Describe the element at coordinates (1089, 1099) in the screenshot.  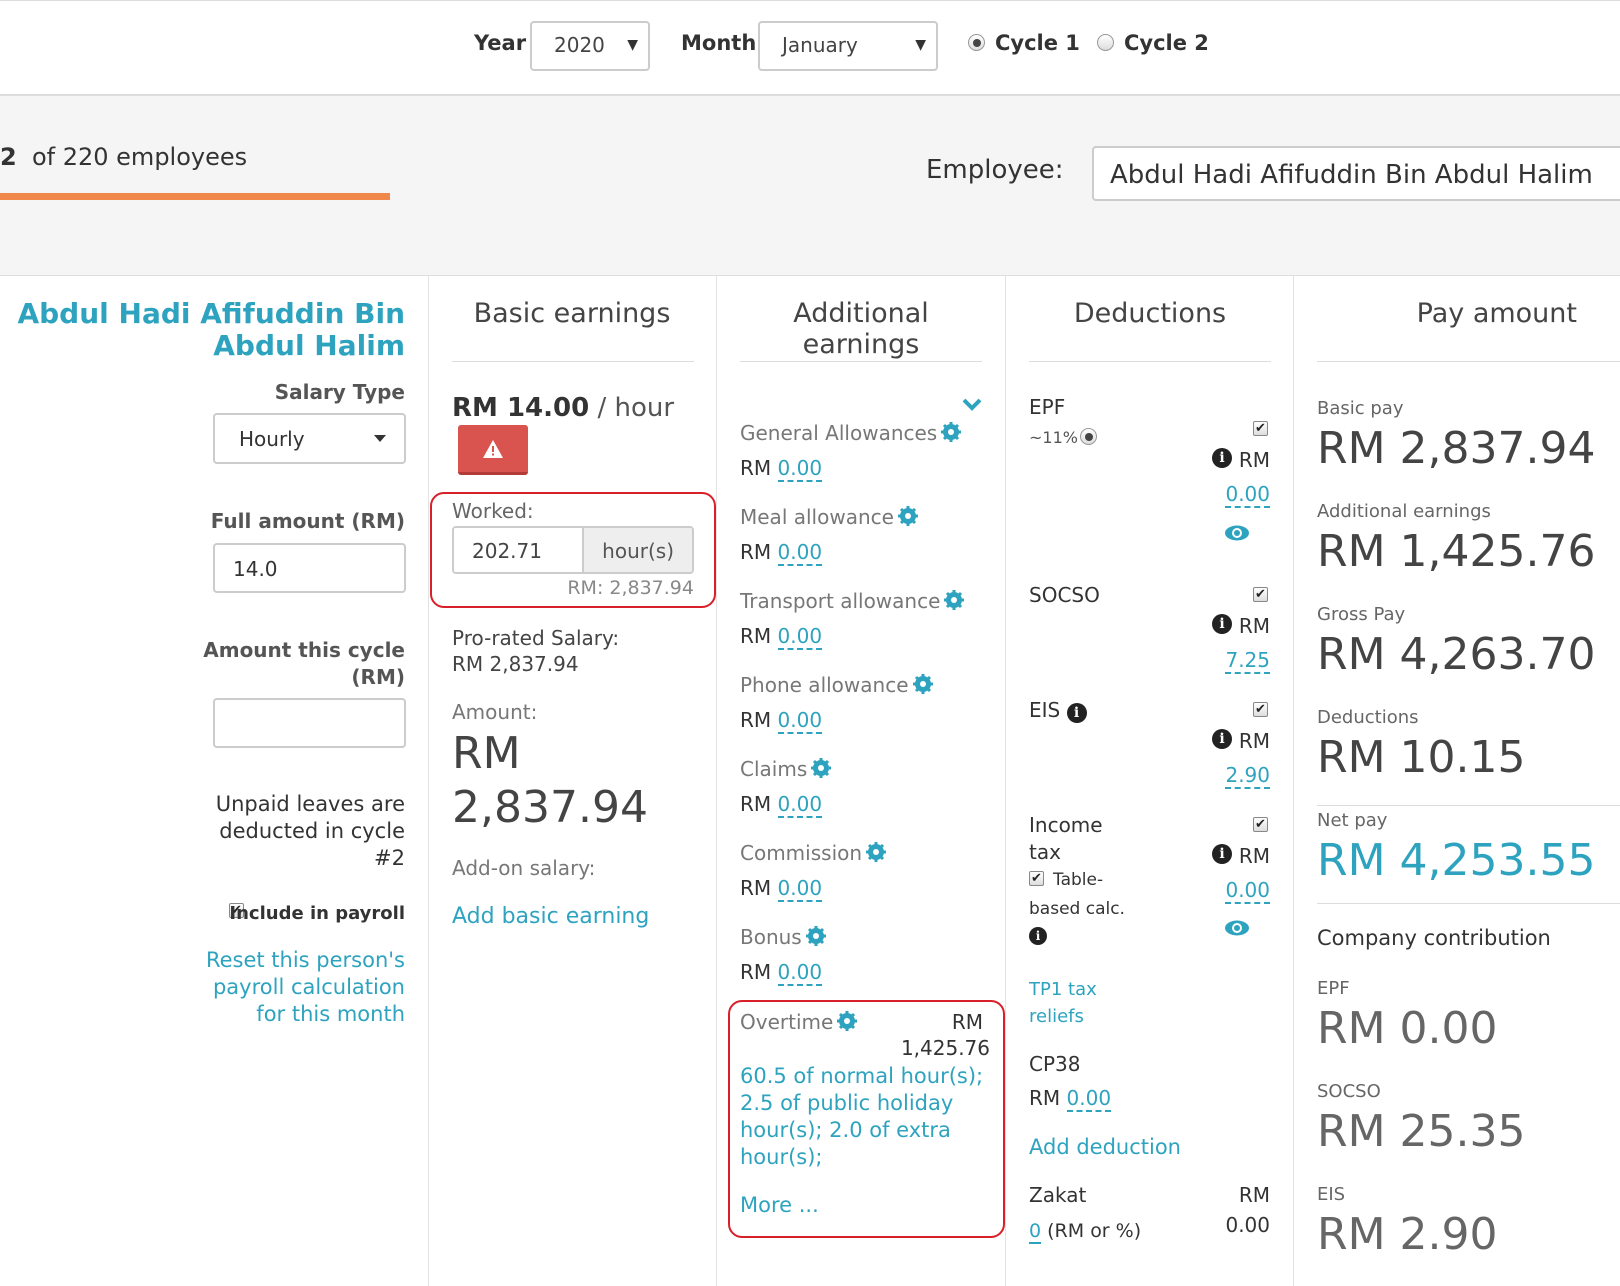
I see `cp38-value: 0.00` at that location.